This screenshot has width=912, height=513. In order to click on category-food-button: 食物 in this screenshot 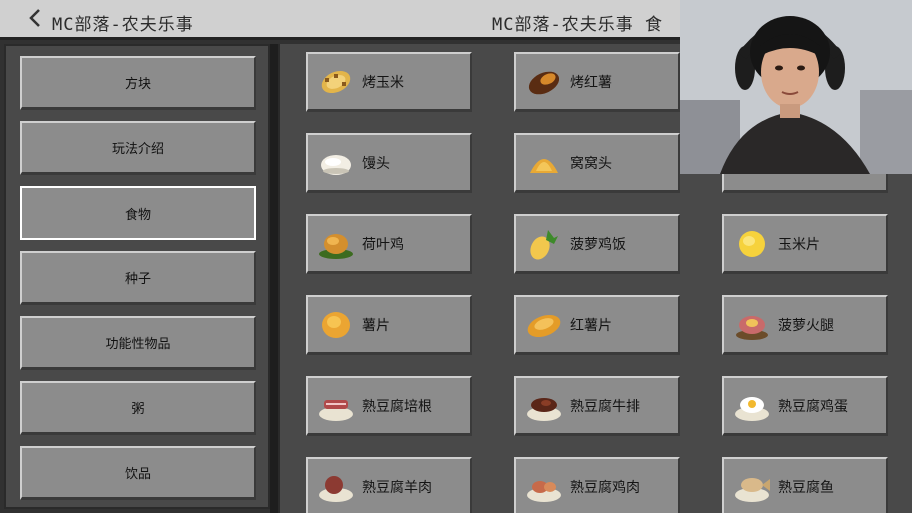, I will do `click(138, 213)`.